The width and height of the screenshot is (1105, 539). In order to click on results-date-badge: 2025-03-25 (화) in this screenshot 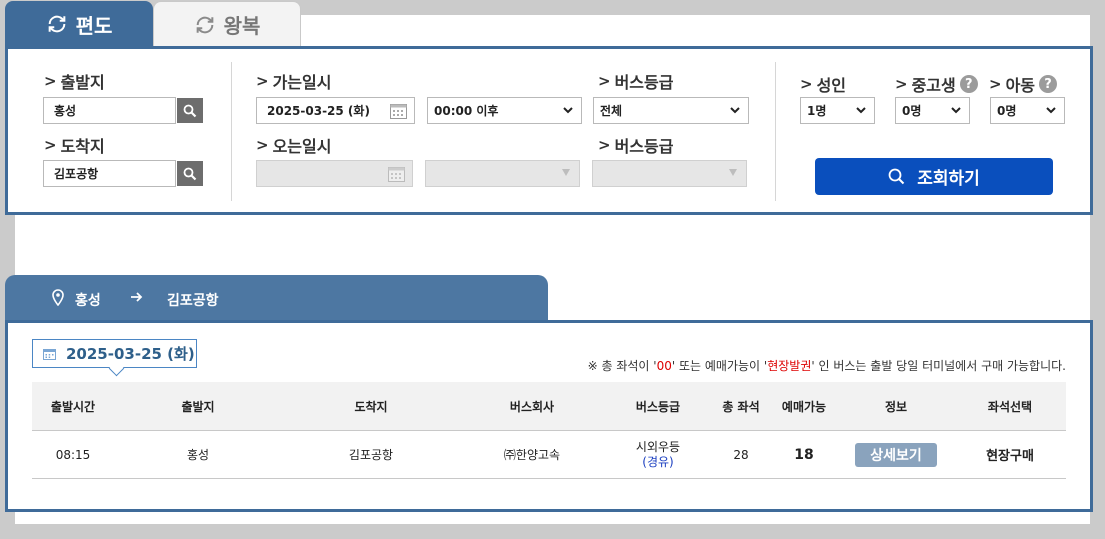, I will do `click(114, 353)`.